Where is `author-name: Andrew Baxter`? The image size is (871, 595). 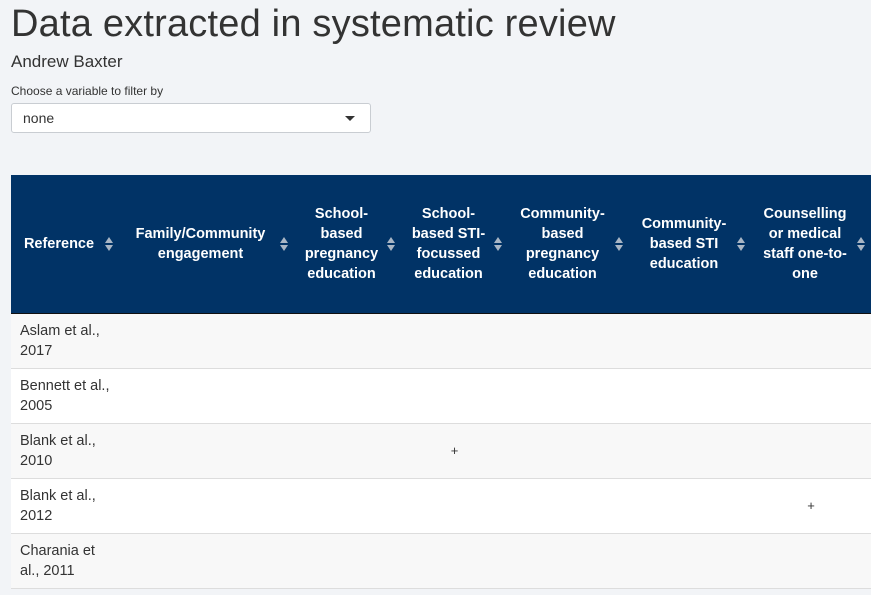 author-name: Andrew Baxter is located at coordinates (67, 61).